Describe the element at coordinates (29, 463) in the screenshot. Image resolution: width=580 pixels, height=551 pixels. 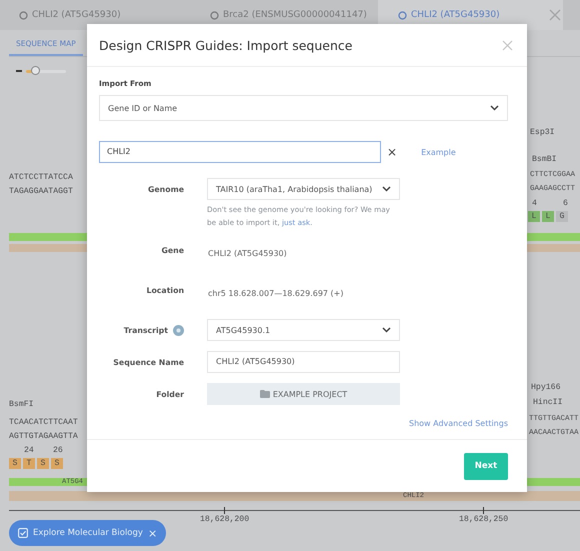
I see `amino-acid-chip: T` at that location.